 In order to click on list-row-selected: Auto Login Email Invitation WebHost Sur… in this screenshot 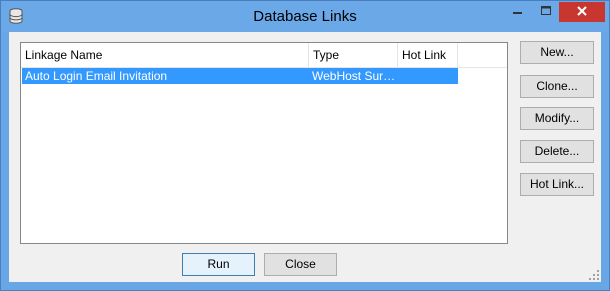, I will do `click(240, 76)`.